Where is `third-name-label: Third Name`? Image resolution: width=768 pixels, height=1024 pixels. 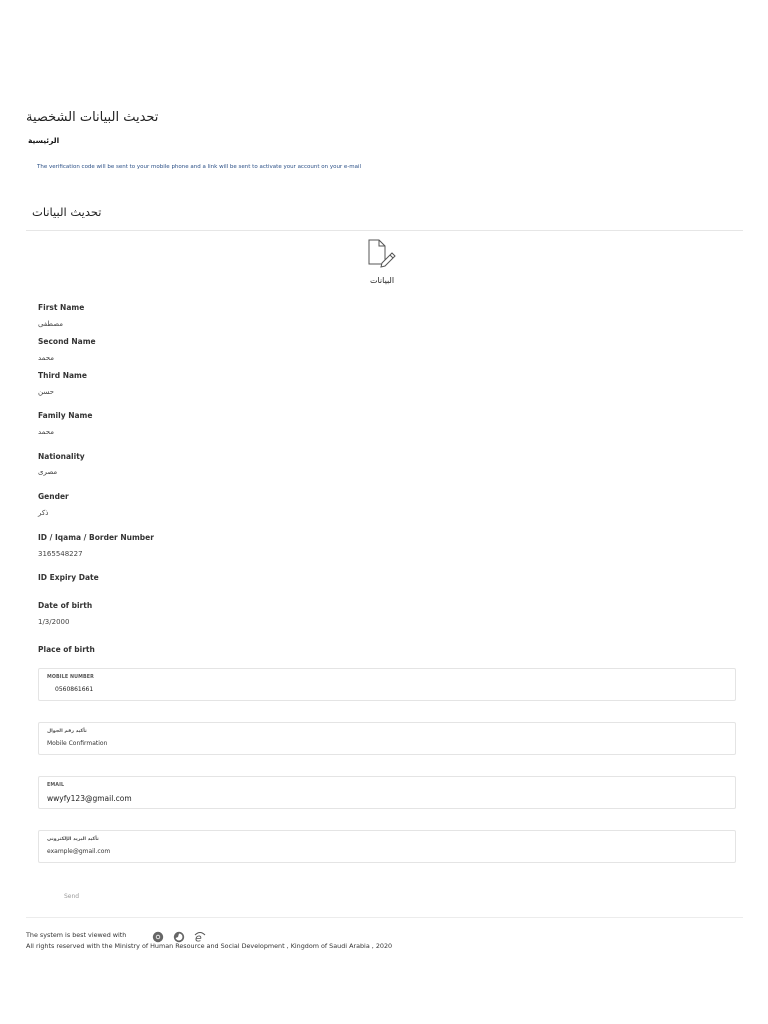 third-name-label: Third Name is located at coordinates (62, 375).